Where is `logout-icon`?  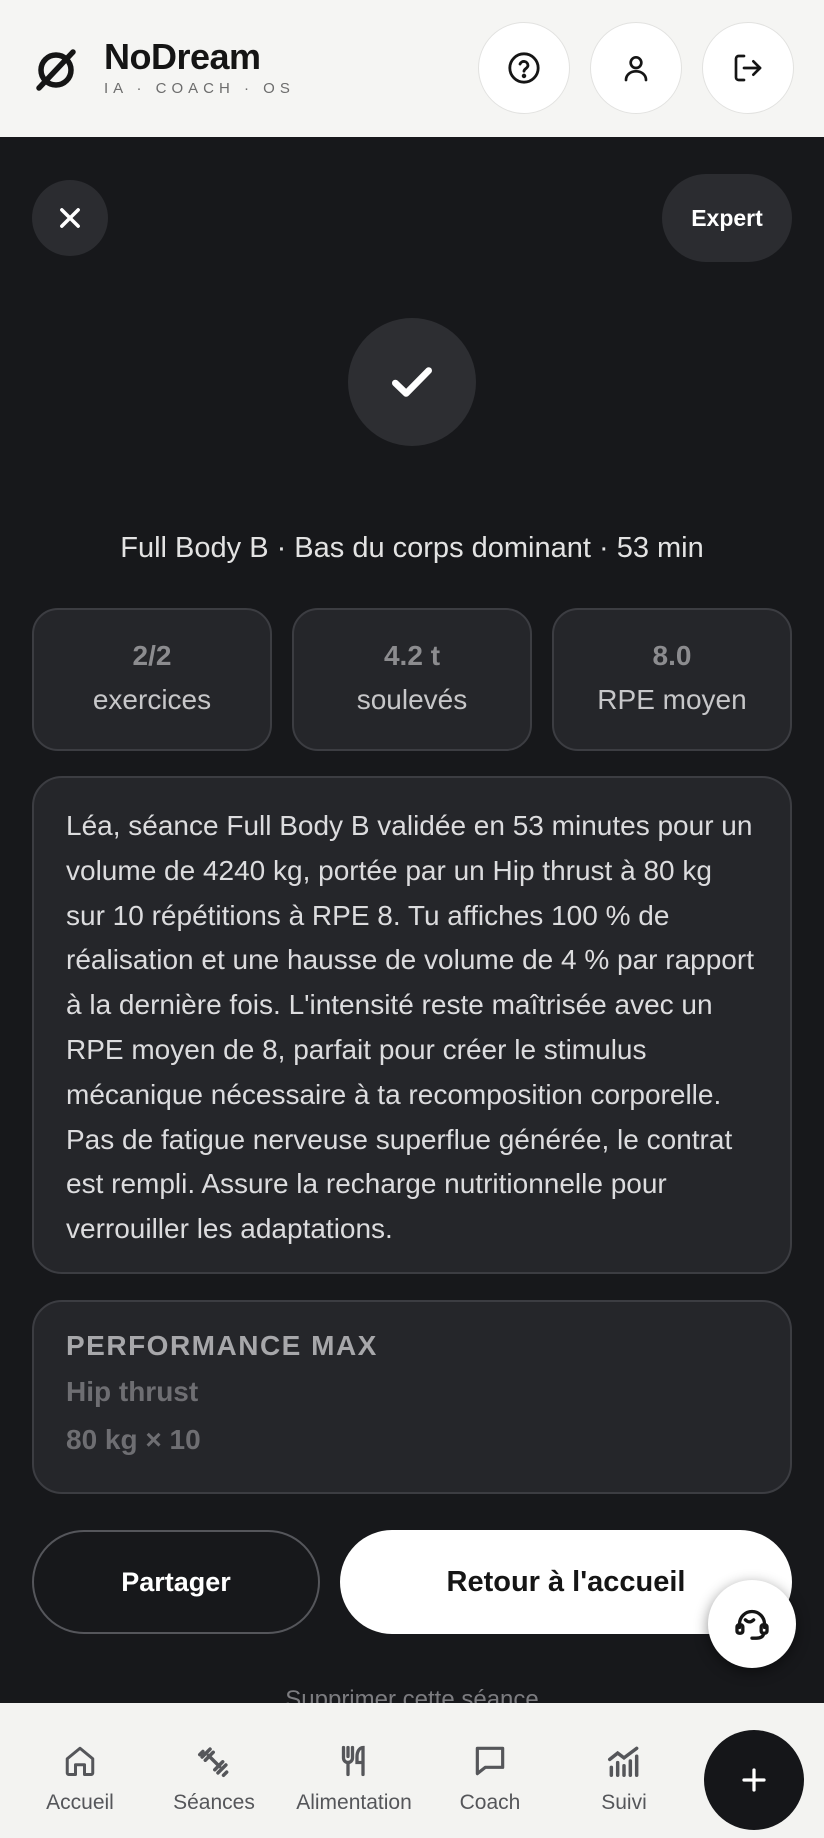 logout-icon is located at coordinates (748, 68).